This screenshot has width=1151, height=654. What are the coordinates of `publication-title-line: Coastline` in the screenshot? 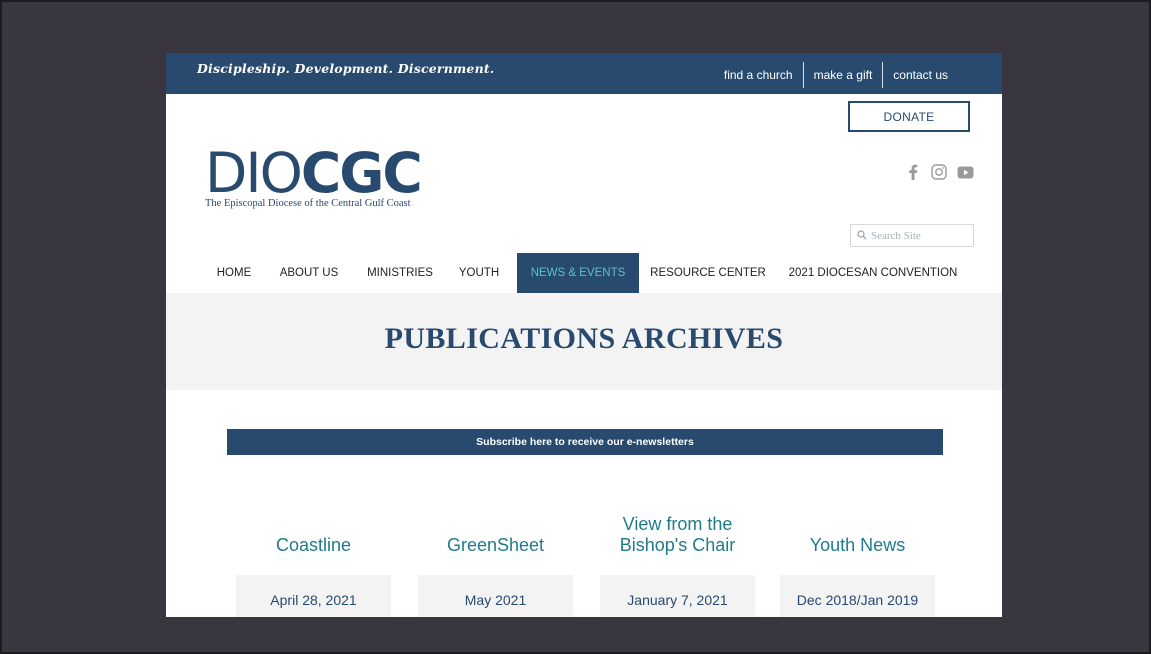 It's located at (313, 545).